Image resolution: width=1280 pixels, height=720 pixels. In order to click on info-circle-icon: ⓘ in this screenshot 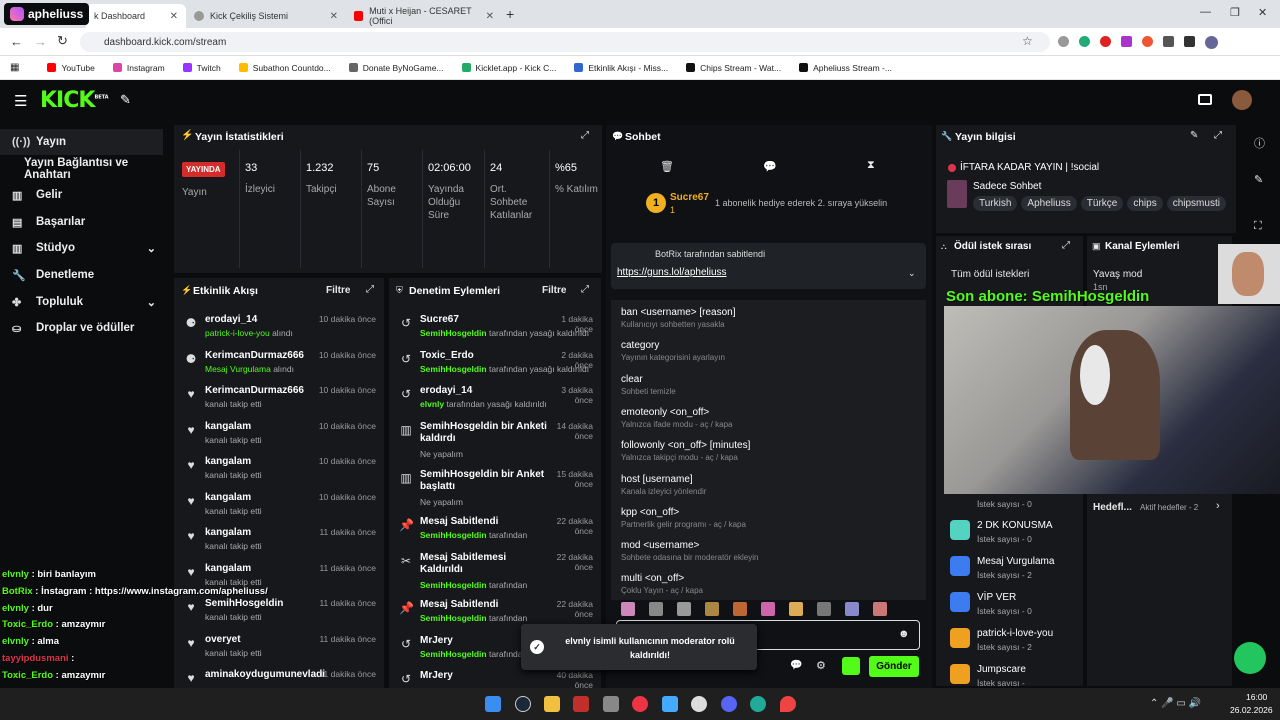, I will do `click(1259, 143)`.